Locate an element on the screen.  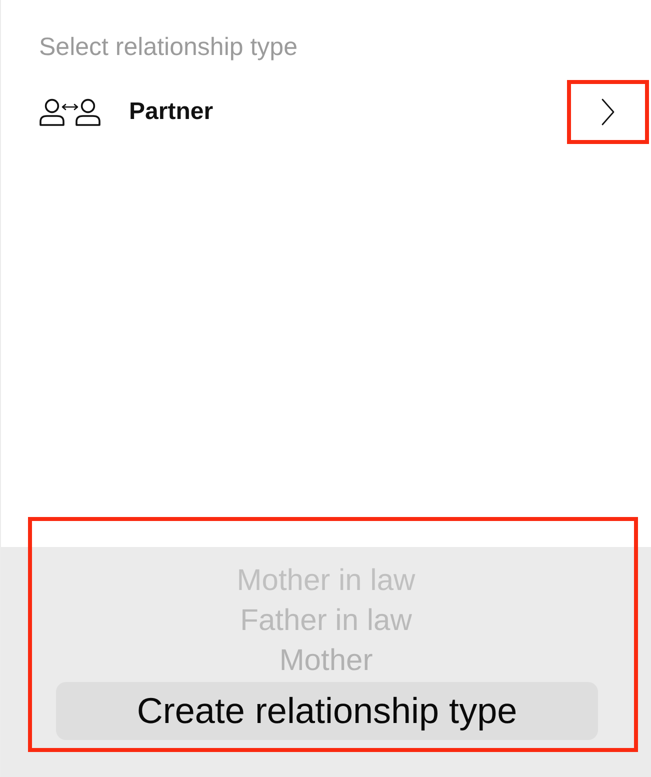
chevron-right-icon is located at coordinates (608, 112).